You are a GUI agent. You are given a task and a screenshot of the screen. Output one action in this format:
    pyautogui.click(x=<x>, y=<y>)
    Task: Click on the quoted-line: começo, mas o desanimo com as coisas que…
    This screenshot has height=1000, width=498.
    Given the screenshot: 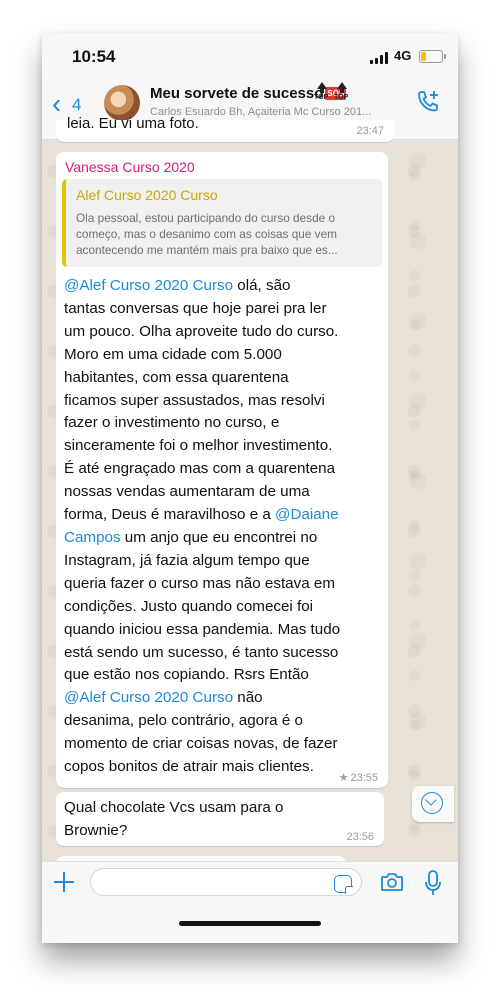 What is the action you would take?
    pyautogui.click(x=206, y=234)
    